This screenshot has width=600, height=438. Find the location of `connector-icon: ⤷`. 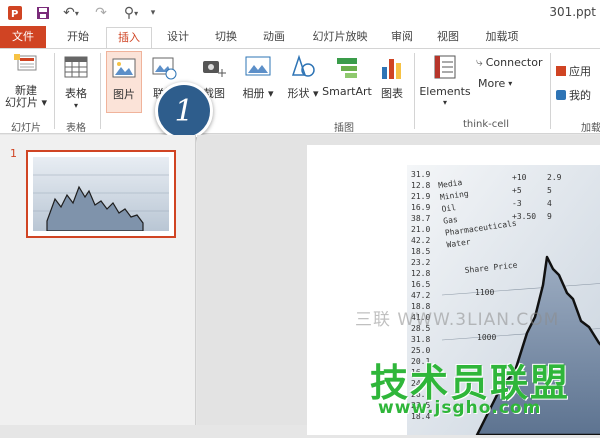

connector-icon: ⤷ is located at coordinates (479, 62).